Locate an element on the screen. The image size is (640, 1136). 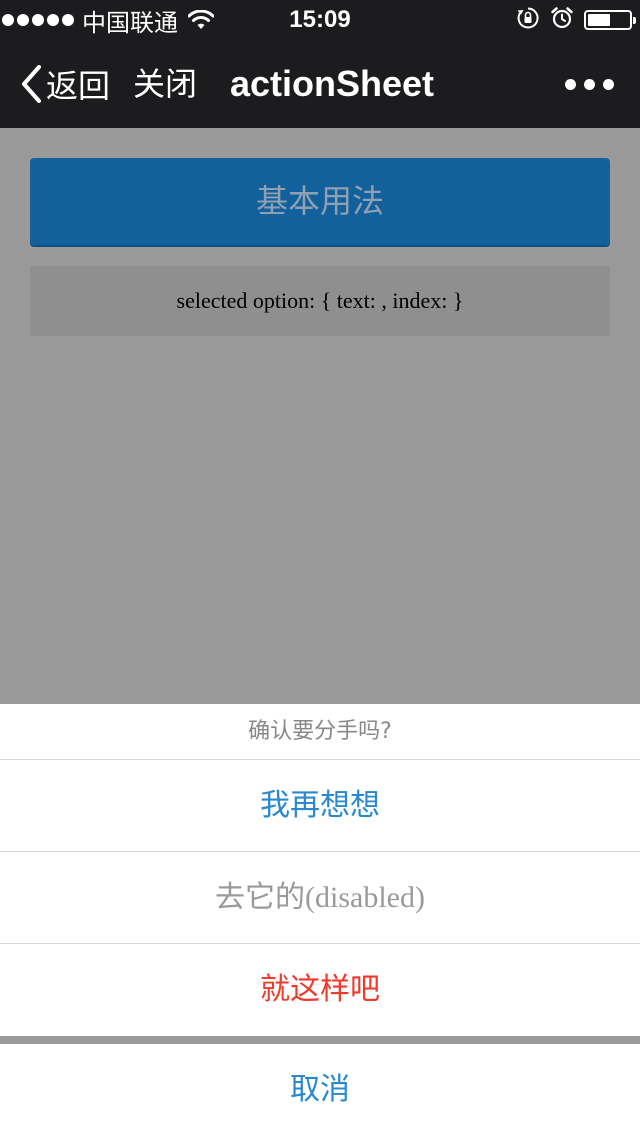
back-button: 返回 is located at coordinates (65, 84).